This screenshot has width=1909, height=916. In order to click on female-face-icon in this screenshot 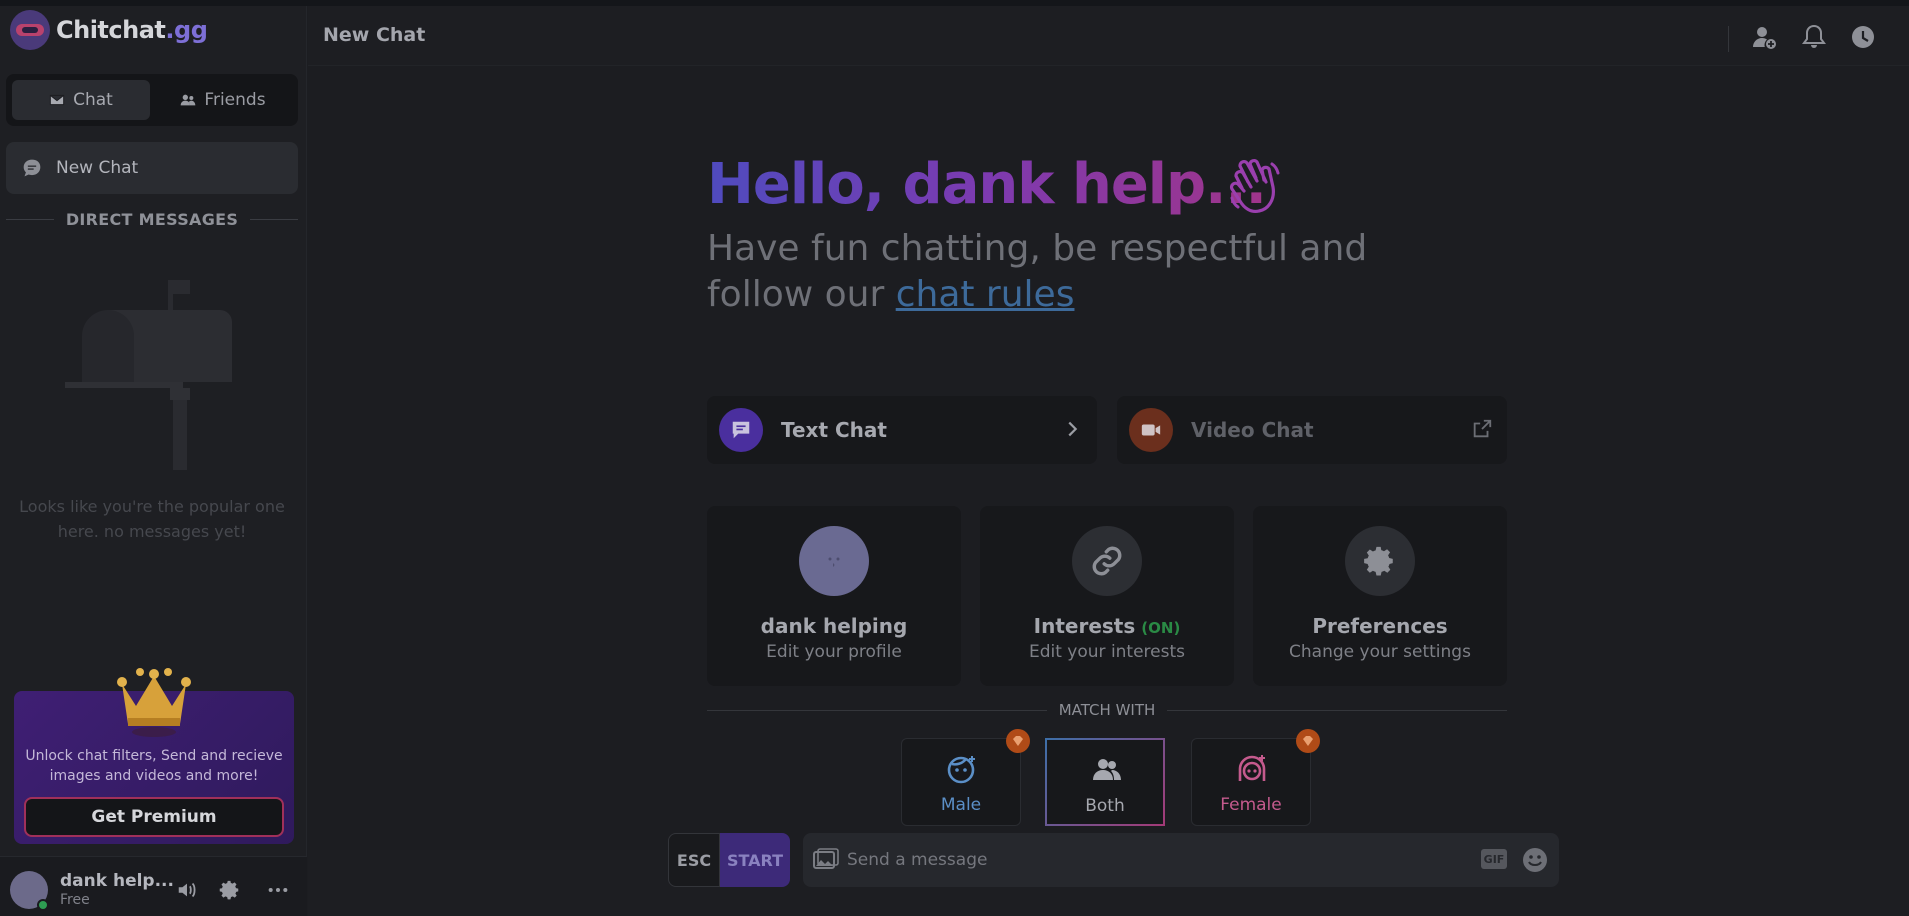, I will do `click(1252, 768)`.